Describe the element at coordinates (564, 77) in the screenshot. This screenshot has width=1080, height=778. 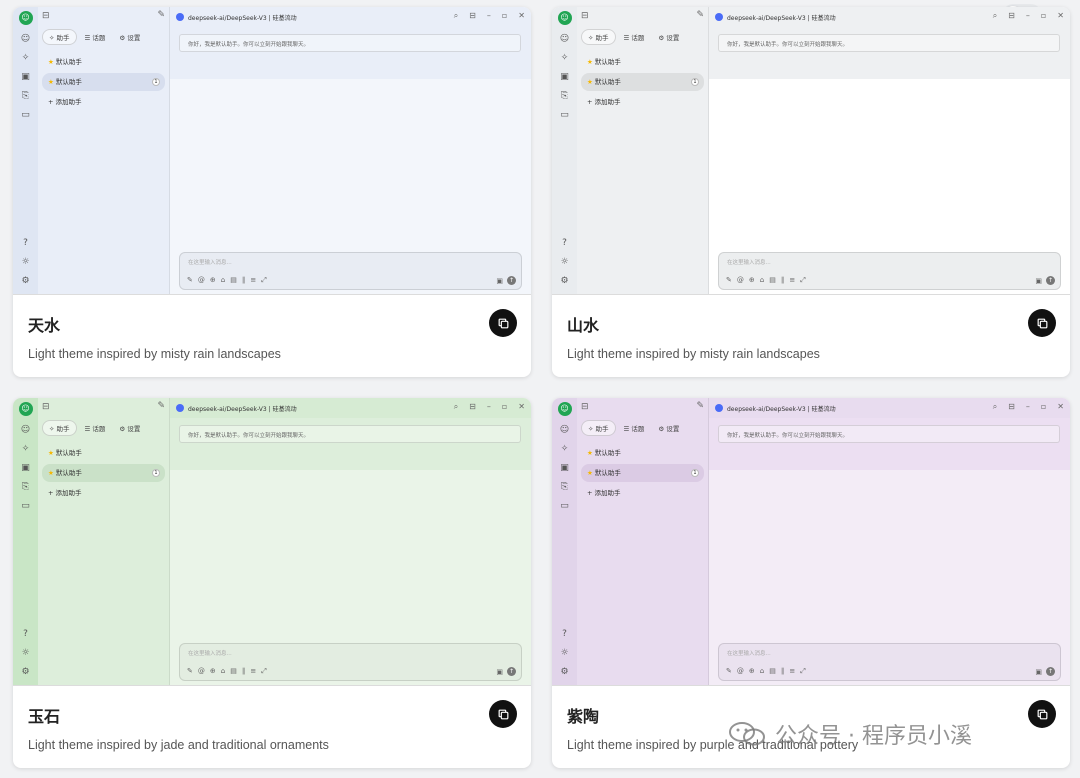
I see `image-icon: ▣` at that location.